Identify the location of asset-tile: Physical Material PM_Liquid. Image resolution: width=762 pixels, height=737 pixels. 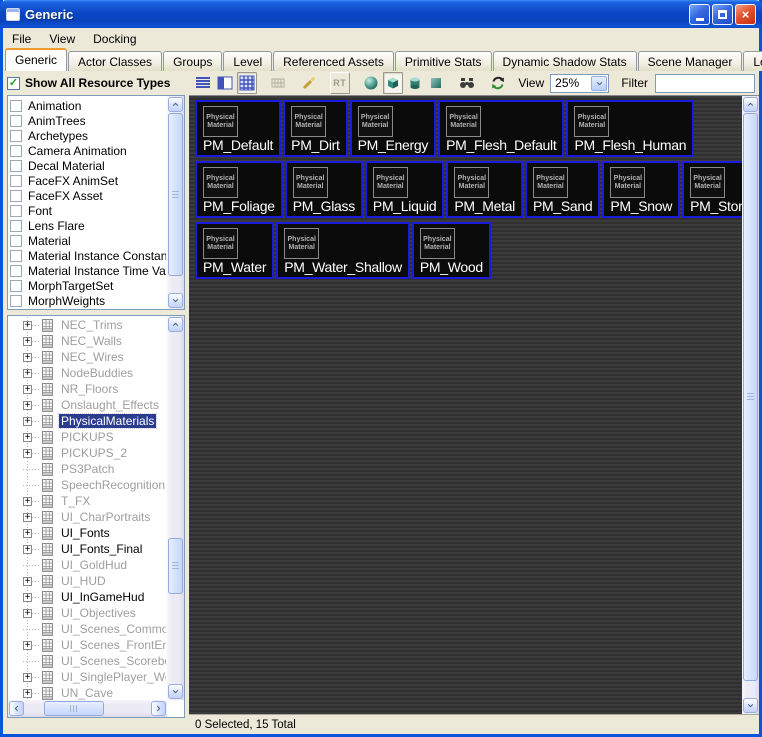
(404, 189).